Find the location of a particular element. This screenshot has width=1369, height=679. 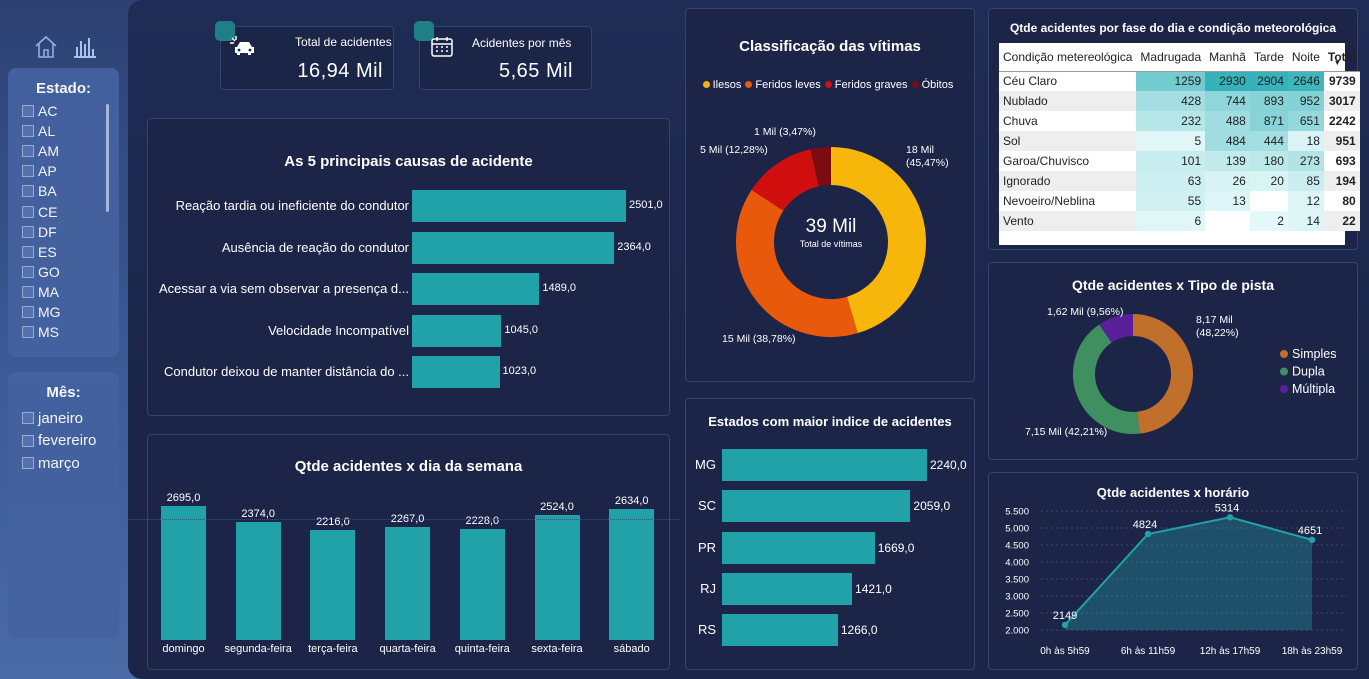

table-row: Chuva 232 488 871 651 2242 is located at coordinates (1179, 121).